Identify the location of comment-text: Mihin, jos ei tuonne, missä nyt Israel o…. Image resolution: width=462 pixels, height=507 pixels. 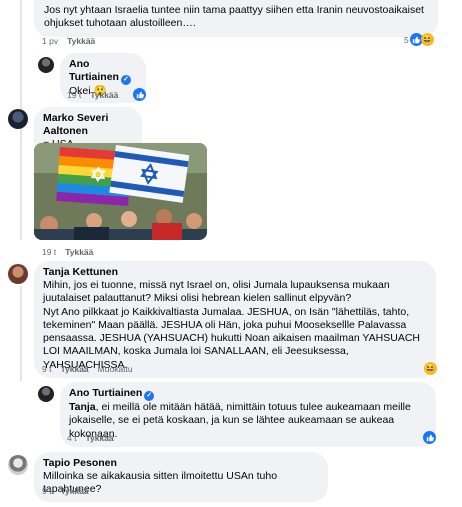
(216, 292).